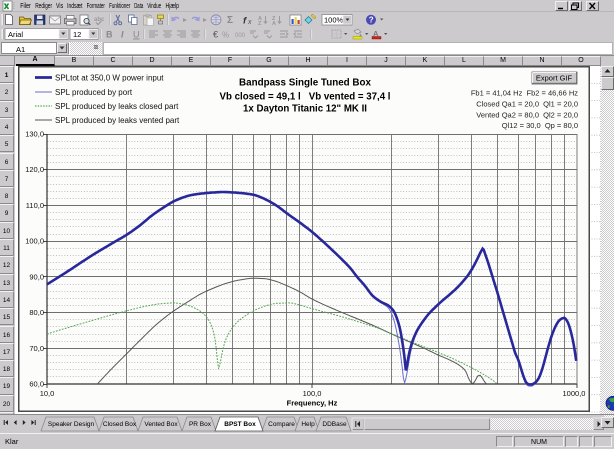 This screenshot has width=614, height=449. What do you see at coordinates (154, 6) in the screenshot?
I see `svg-text: Vindue` at bounding box center [154, 6].